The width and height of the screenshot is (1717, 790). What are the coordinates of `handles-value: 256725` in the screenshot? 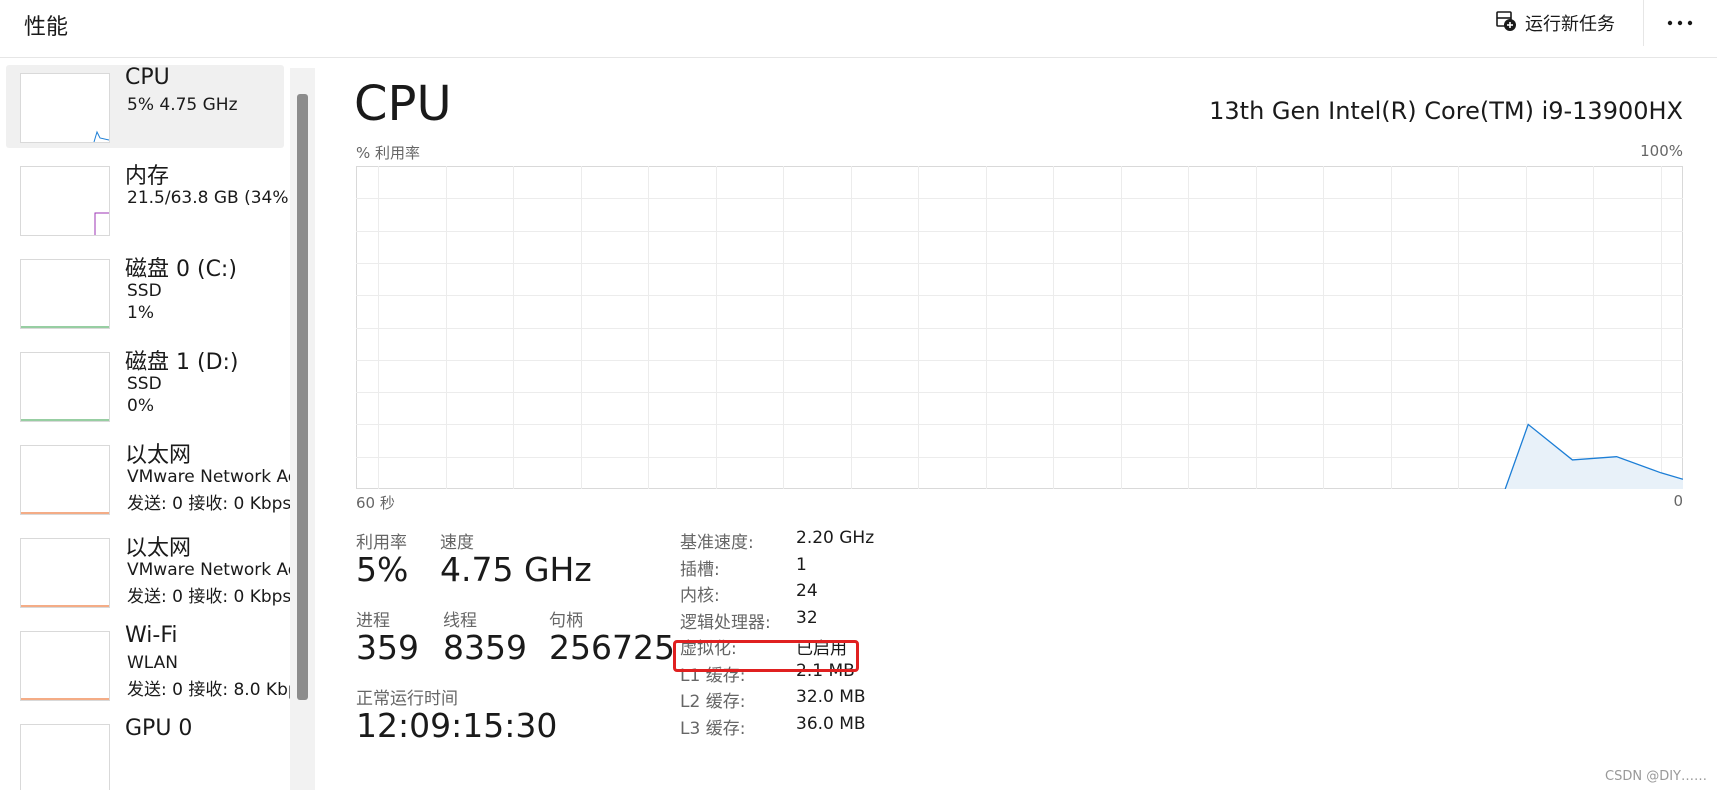 It's located at (612, 647).